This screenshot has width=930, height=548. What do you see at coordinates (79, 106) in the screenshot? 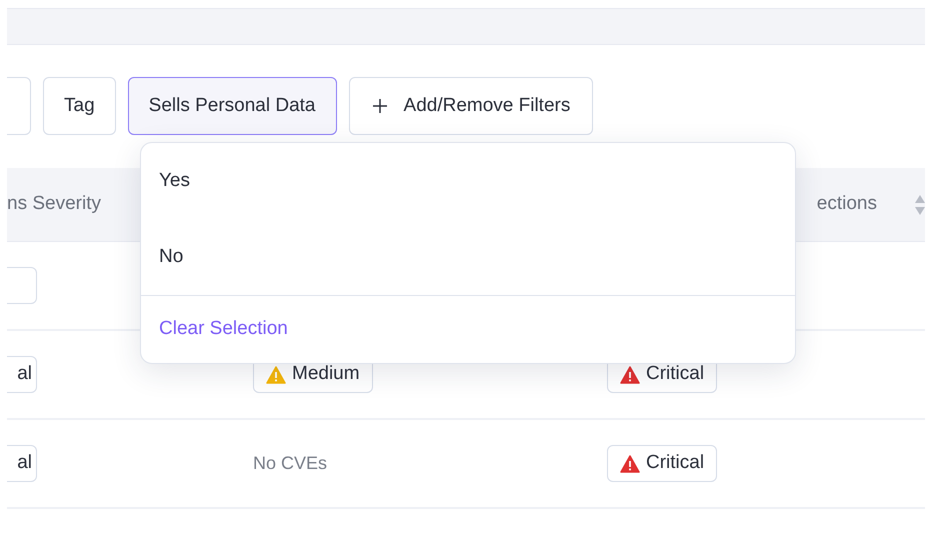
I see `filter-button: Tag` at bounding box center [79, 106].